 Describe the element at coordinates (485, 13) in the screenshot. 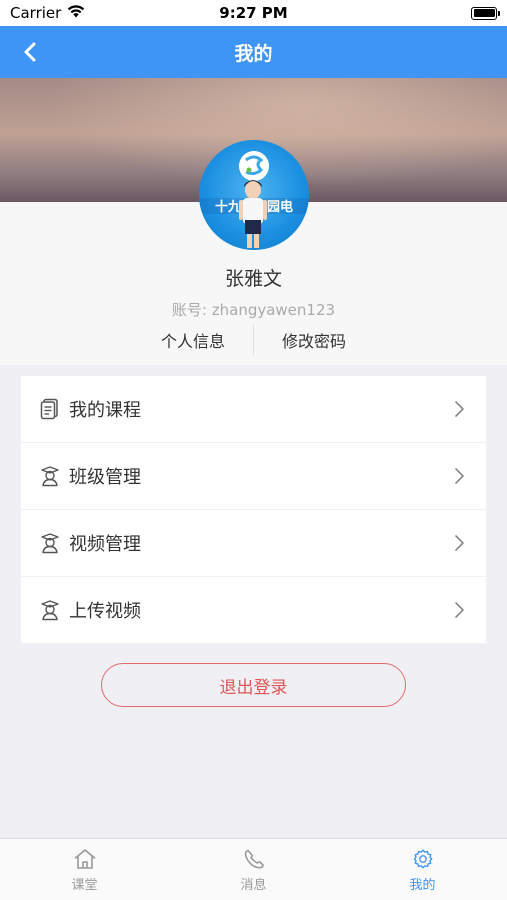

I see `battery-icon` at that location.